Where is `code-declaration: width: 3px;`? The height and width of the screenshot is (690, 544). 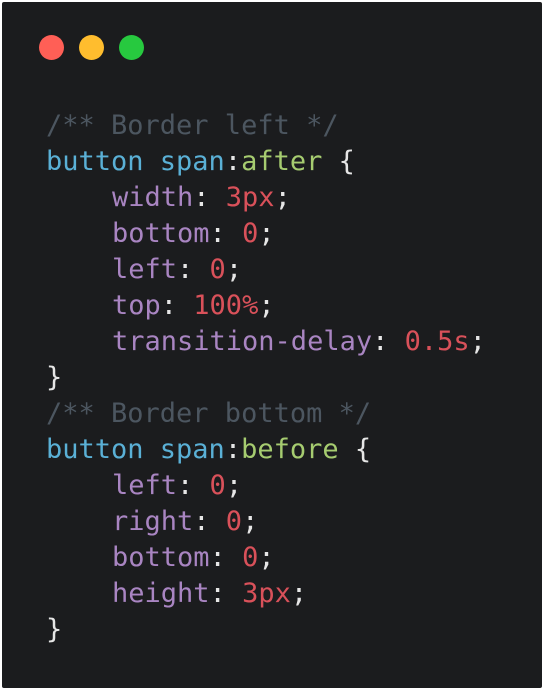 code-declaration: width: 3px; is located at coordinates (201, 197).